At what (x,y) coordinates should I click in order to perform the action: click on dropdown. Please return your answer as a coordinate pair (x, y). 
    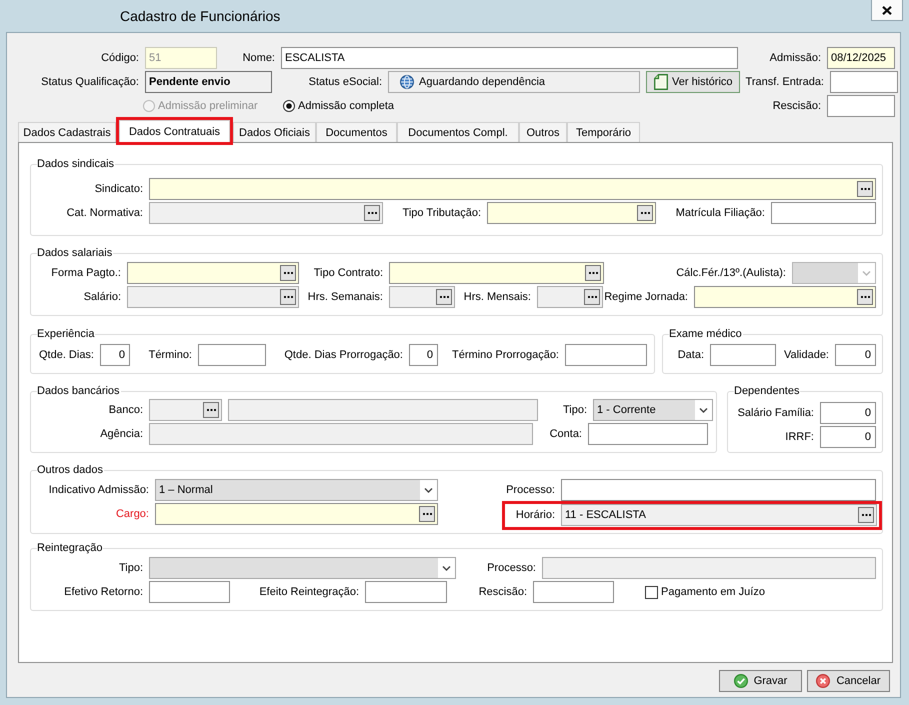
    Looking at the image, I should click on (302, 568).